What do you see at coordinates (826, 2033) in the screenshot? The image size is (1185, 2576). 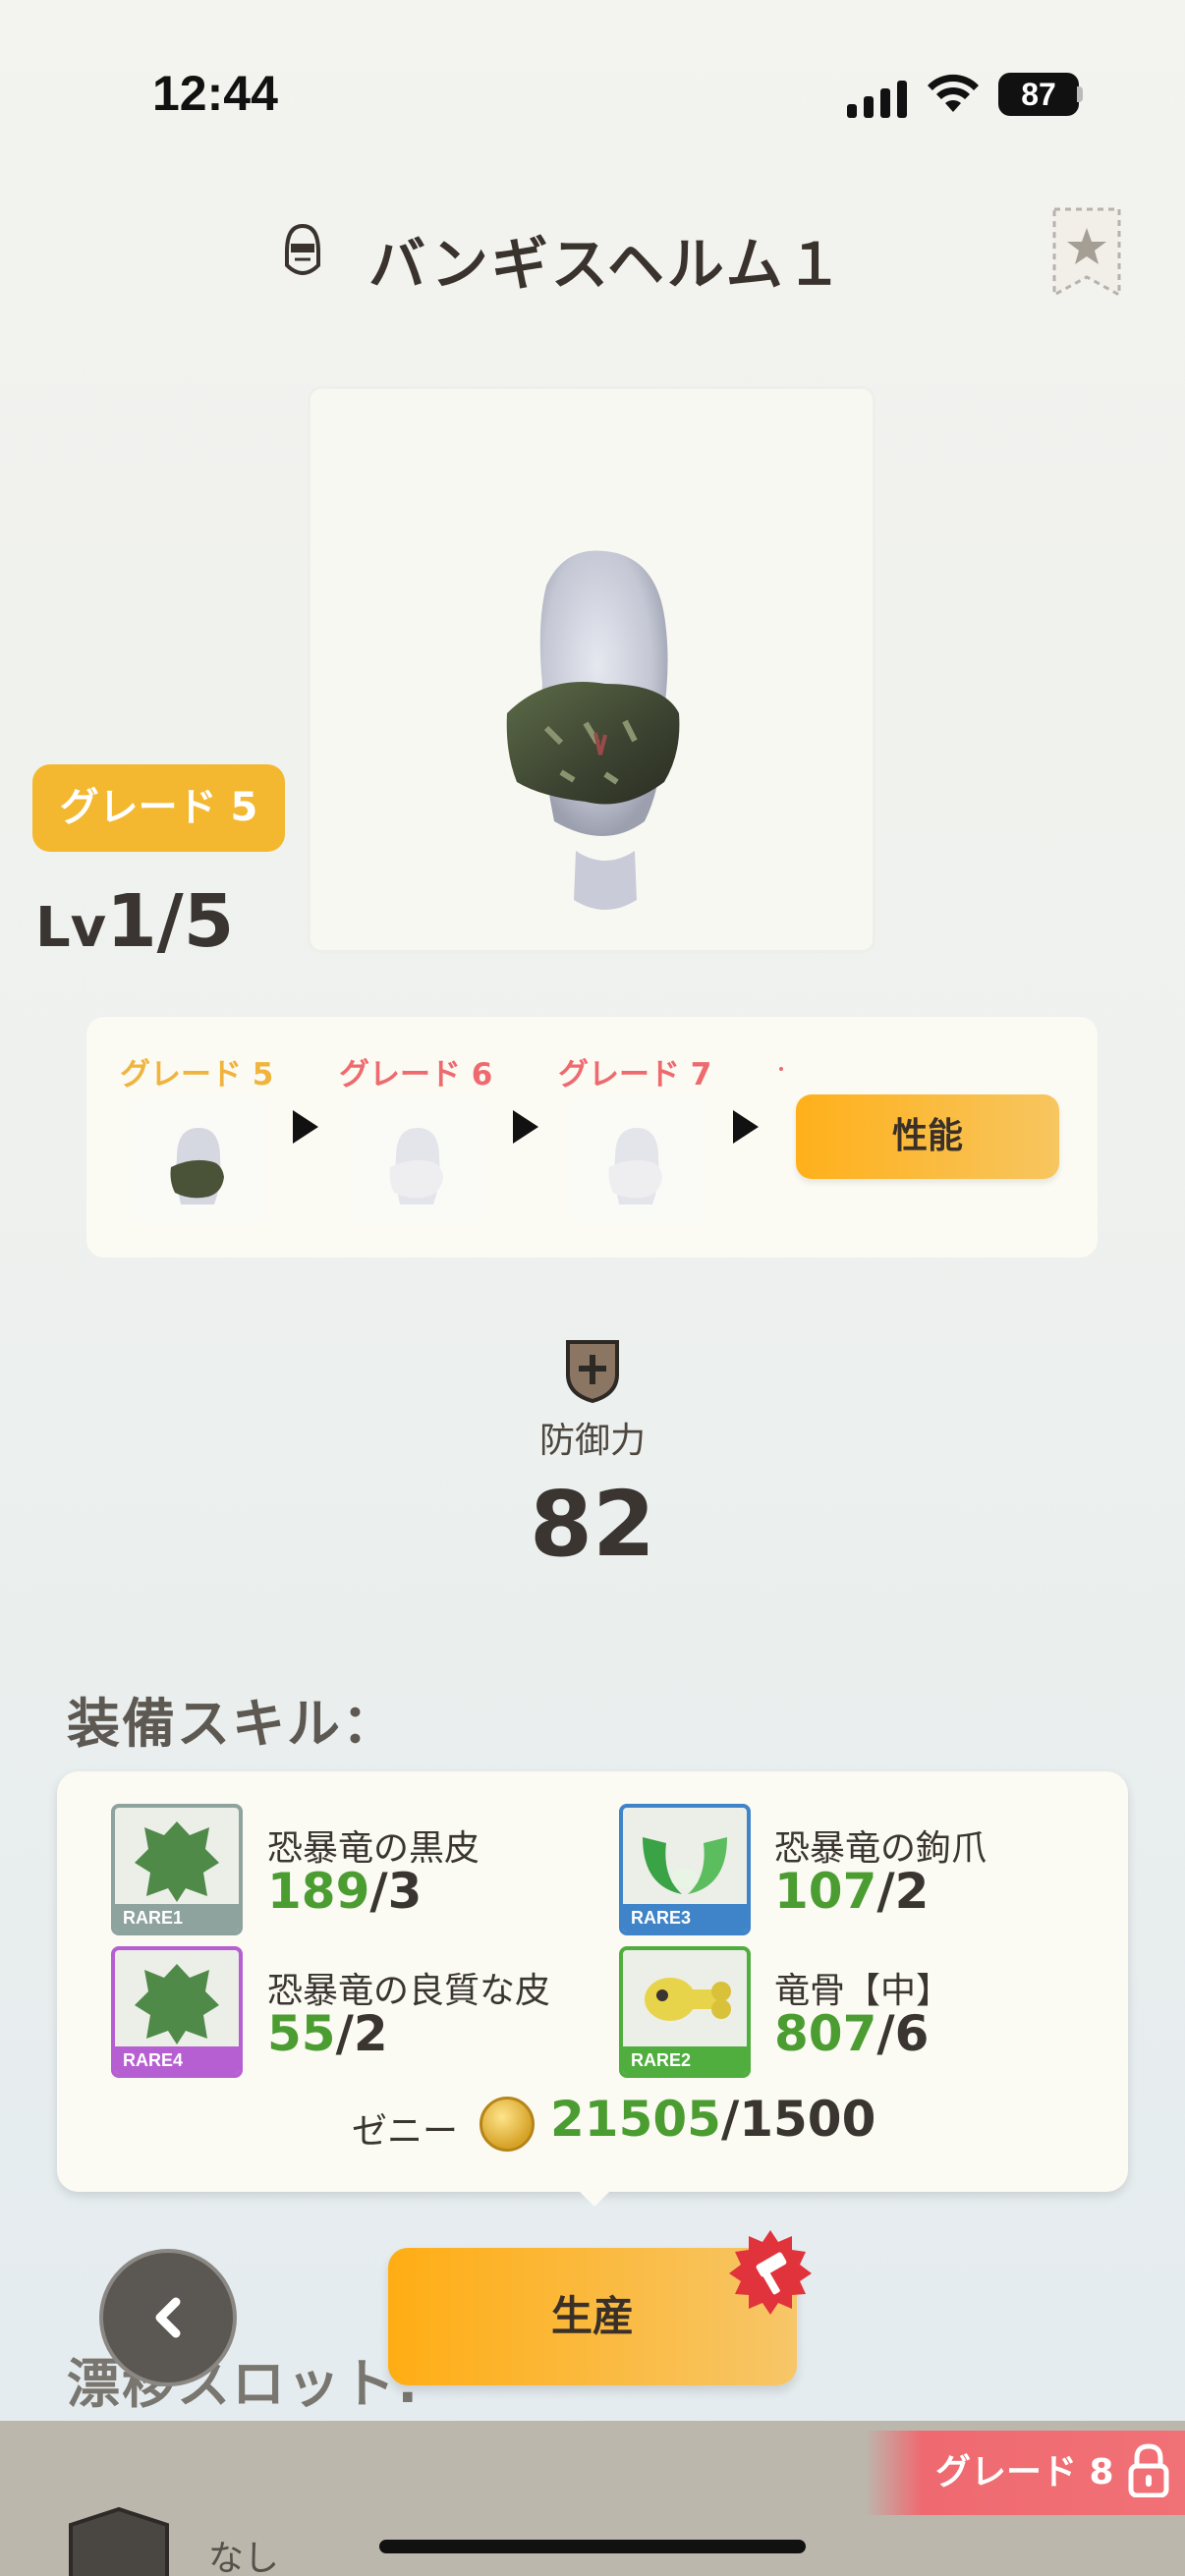 I see `material-have: 807` at bounding box center [826, 2033].